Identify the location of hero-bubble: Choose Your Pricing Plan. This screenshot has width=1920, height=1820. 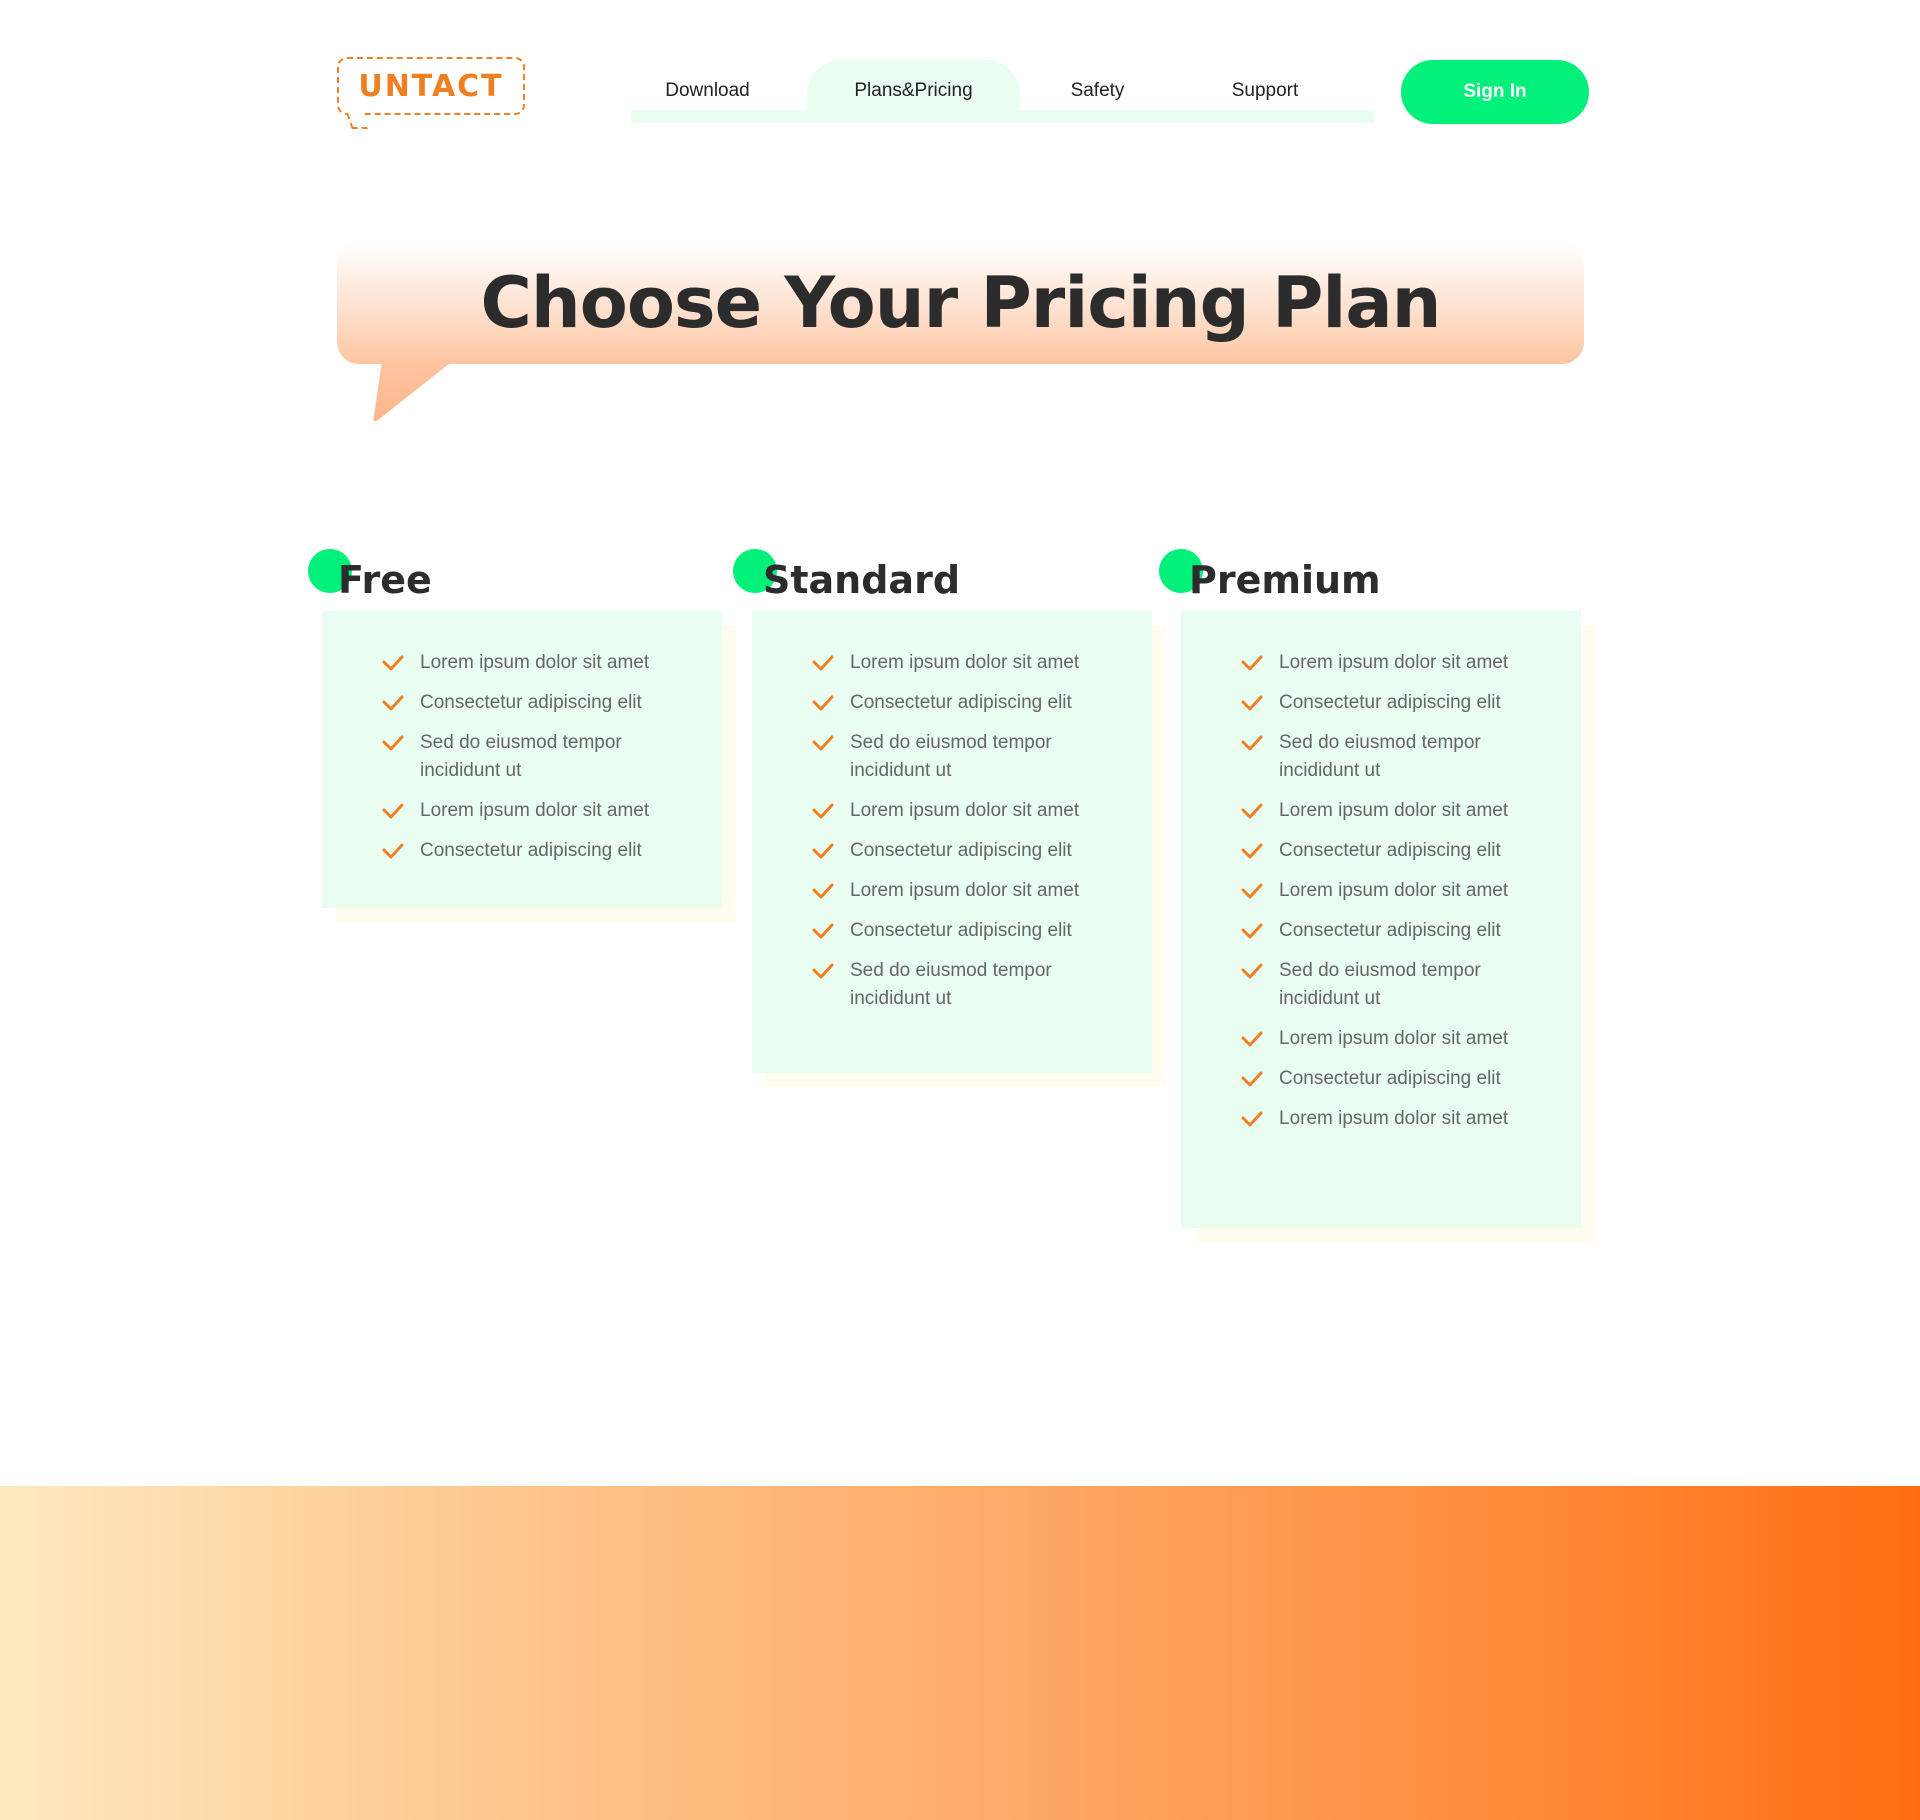
(960, 303).